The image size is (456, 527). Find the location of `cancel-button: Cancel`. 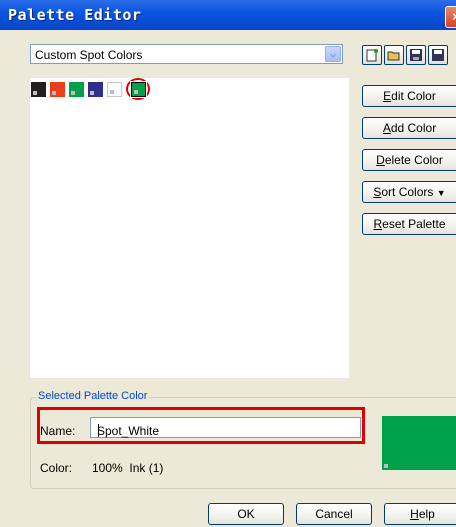

cancel-button: Cancel is located at coordinates (334, 514).